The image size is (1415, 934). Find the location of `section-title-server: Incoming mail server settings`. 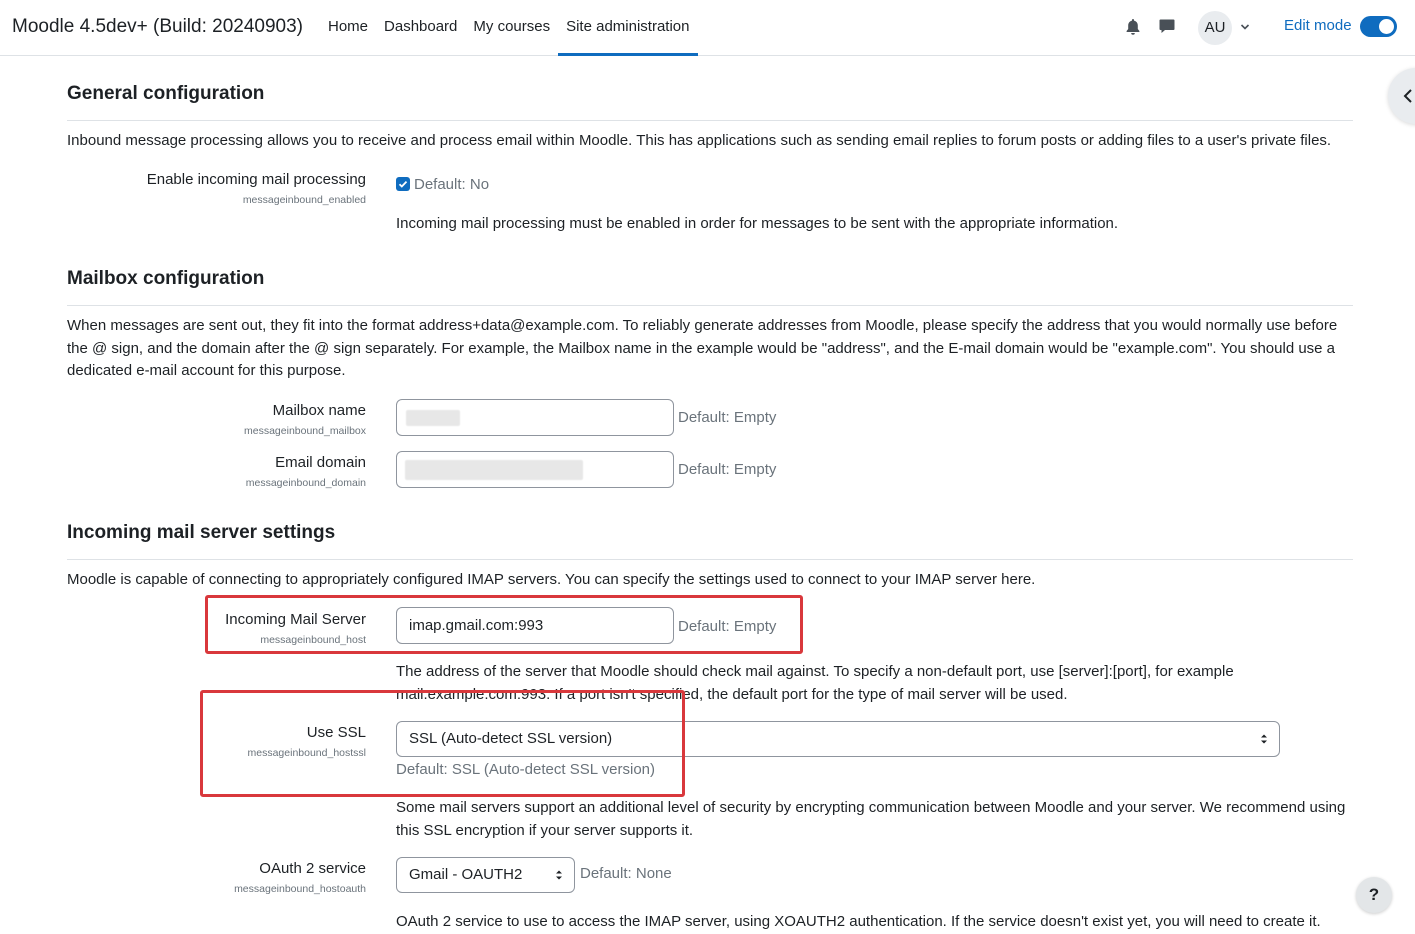

section-title-server: Incoming mail server settings is located at coordinates (201, 532).